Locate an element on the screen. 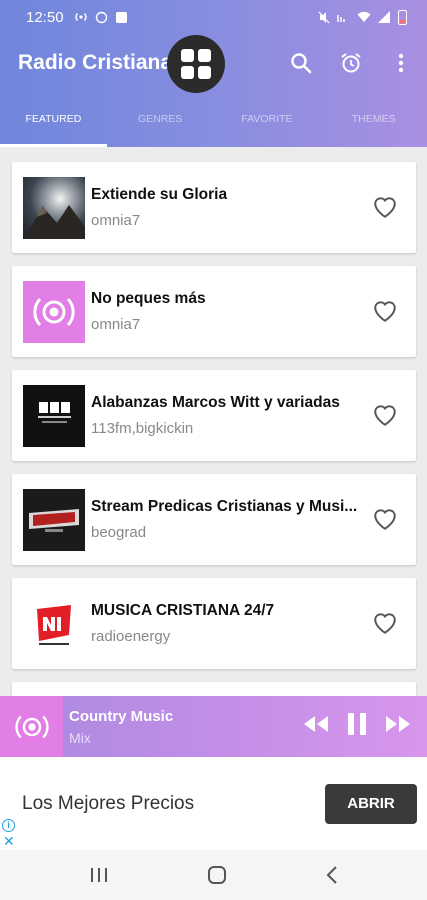 The height and width of the screenshot is (900, 427). status-system-icons is located at coordinates (362, 17).